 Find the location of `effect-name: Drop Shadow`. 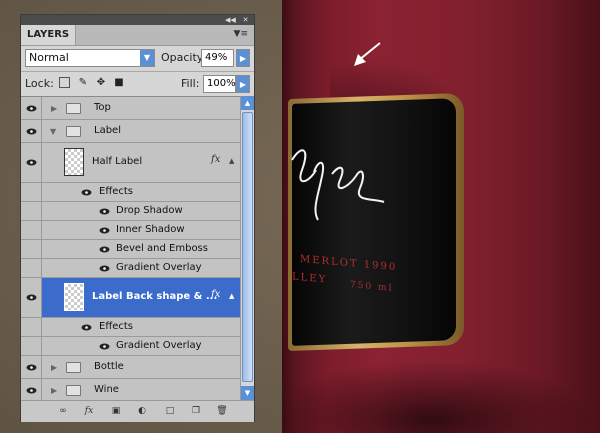

effect-name: Drop Shadow is located at coordinates (149, 210).